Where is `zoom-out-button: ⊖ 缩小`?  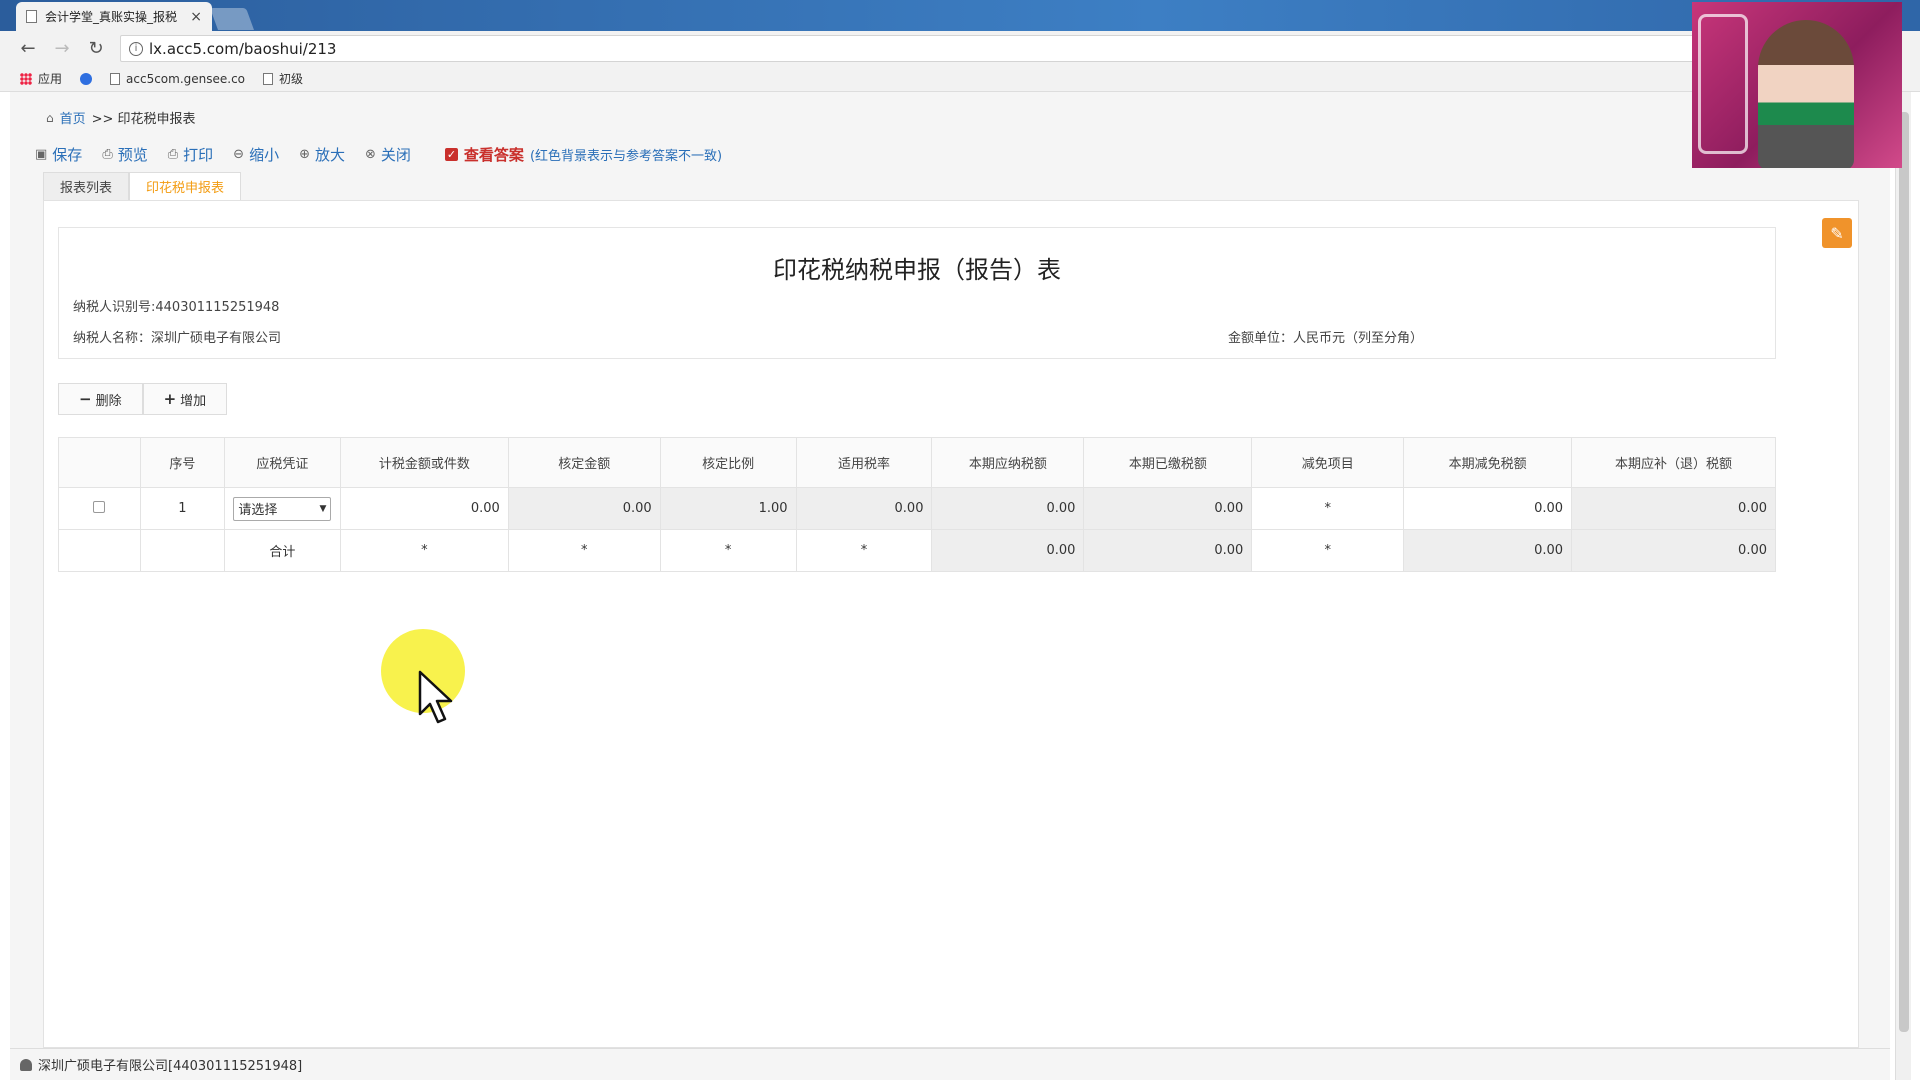 zoom-out-button: ⊖ 缩小 is located at coordinates (256, 154).